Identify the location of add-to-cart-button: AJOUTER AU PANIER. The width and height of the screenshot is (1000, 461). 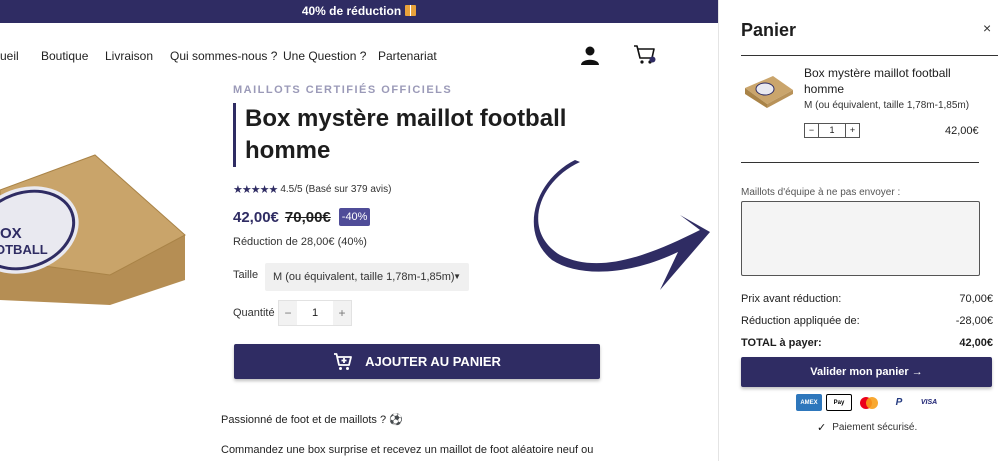
(417, 361).